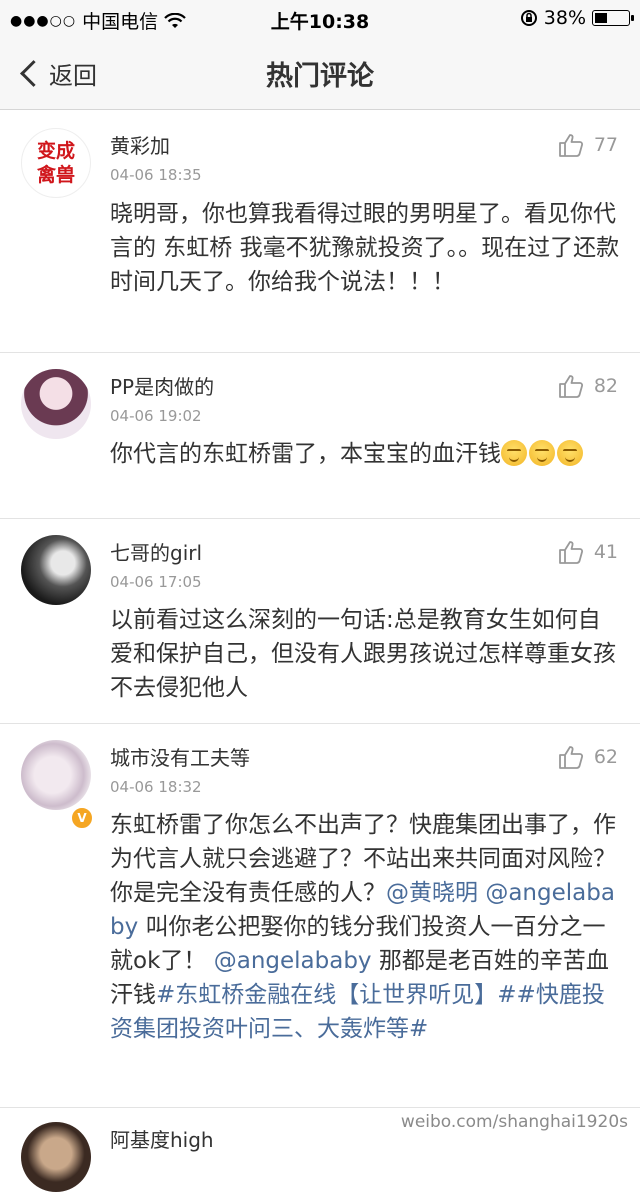 Image resolution: width=640 pixels, height=1192 pixels. Describe the element at coordinates (82, 818) in the screenshot. I see `verified-badge-icon: V` at that location.